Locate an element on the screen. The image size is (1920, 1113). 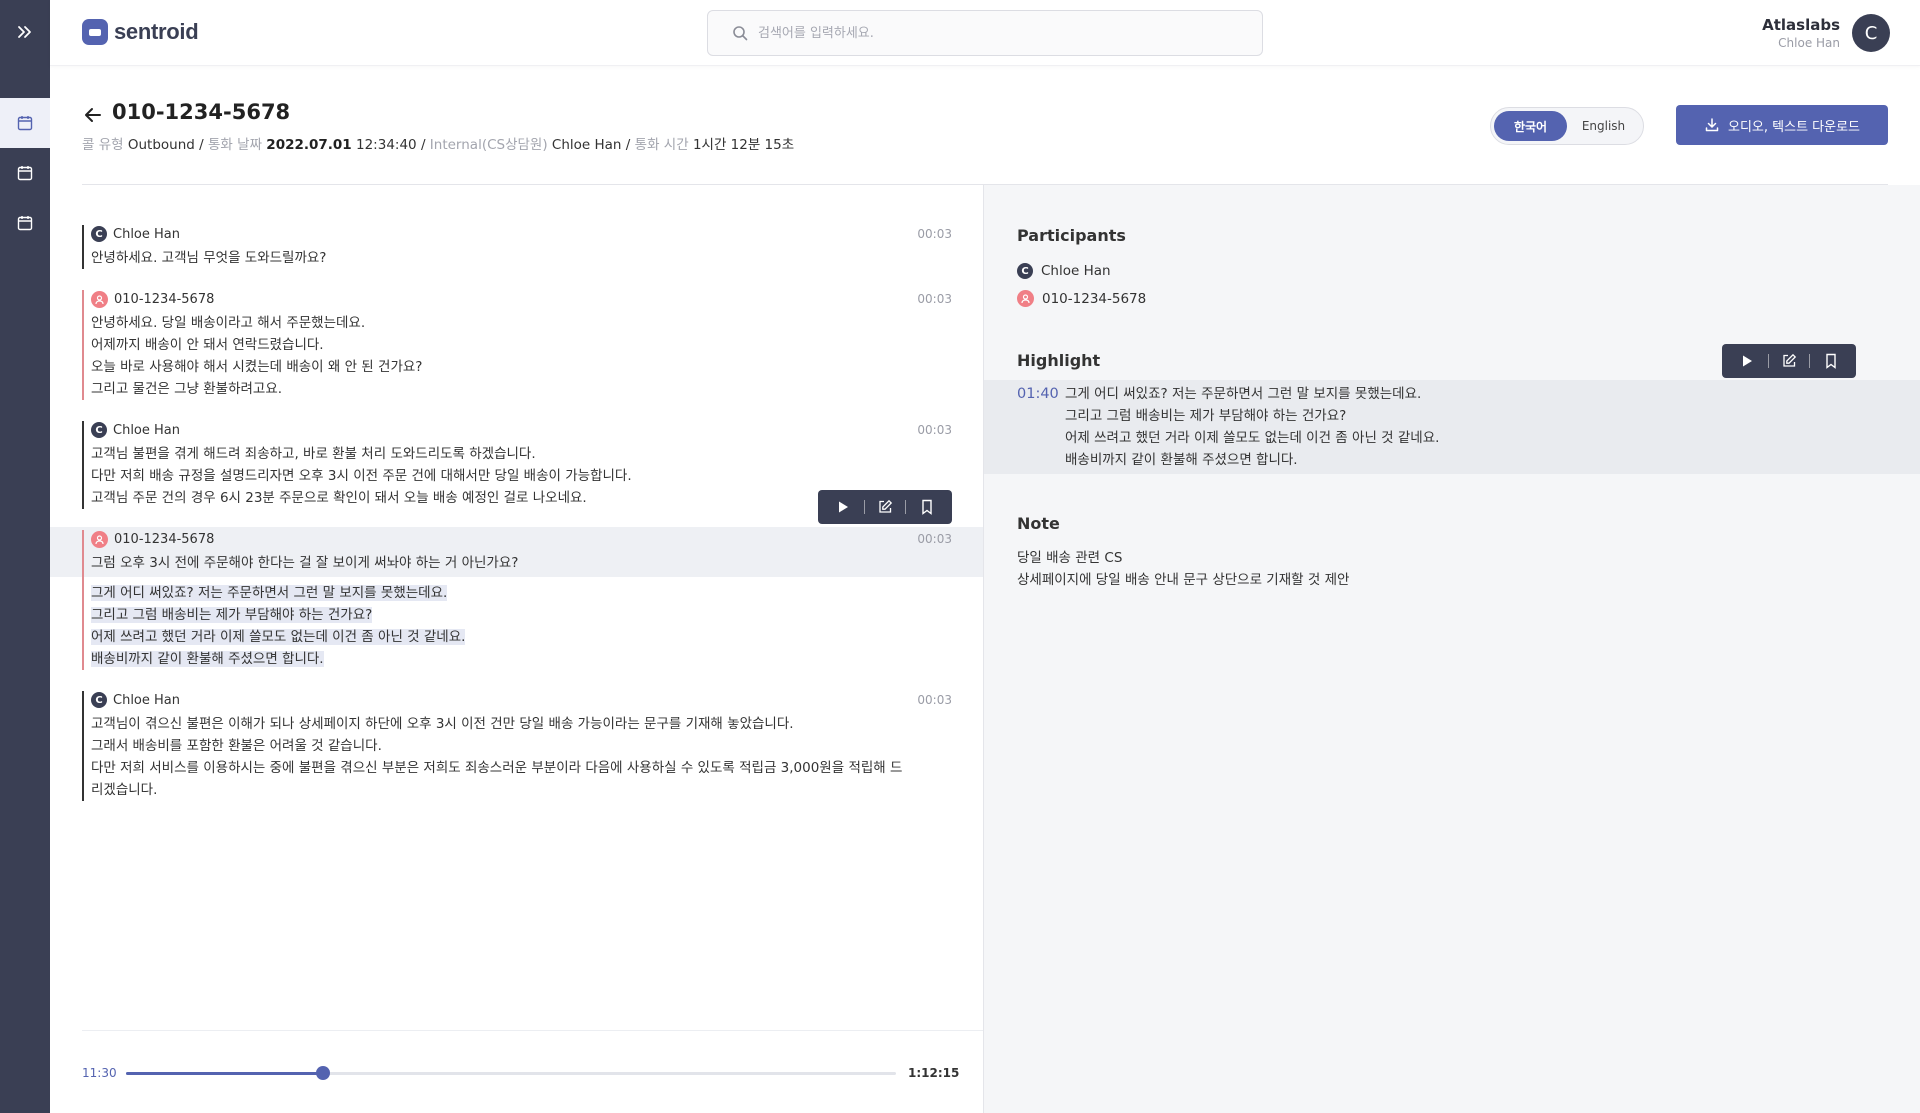
note-title: Note is located at coordinates (1038, 523).